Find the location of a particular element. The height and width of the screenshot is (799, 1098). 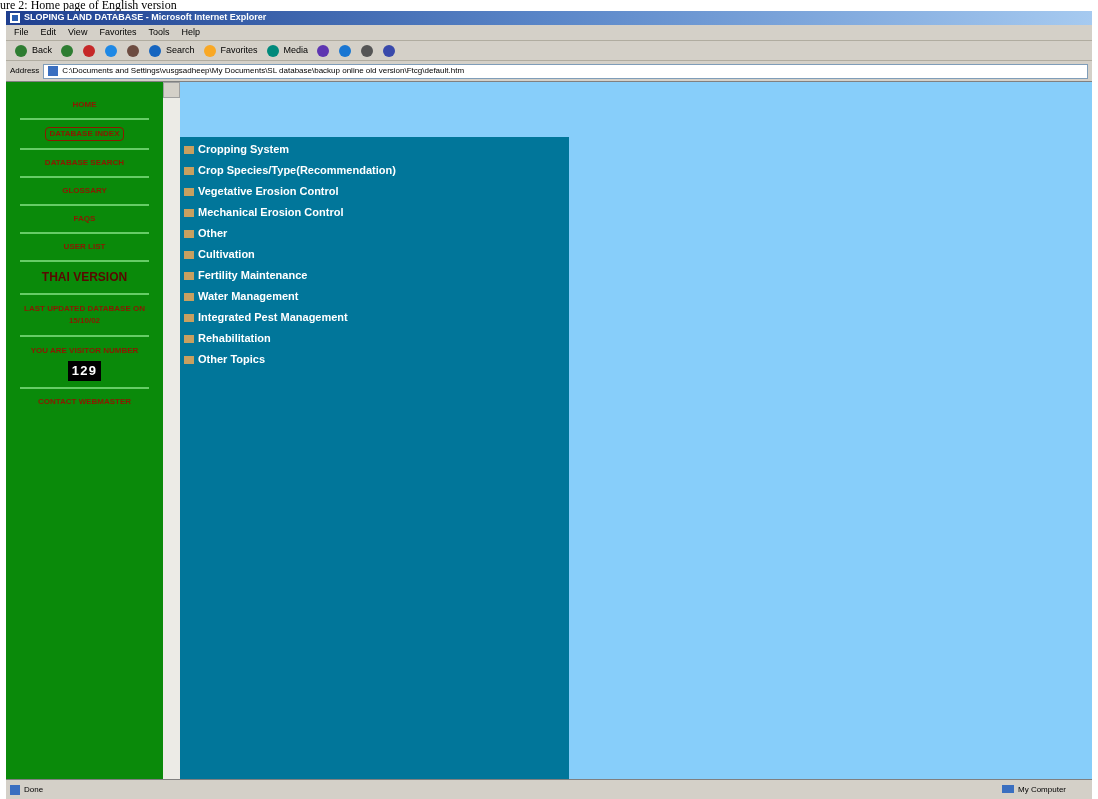

browser-icon is located at coordinates (15, 18).